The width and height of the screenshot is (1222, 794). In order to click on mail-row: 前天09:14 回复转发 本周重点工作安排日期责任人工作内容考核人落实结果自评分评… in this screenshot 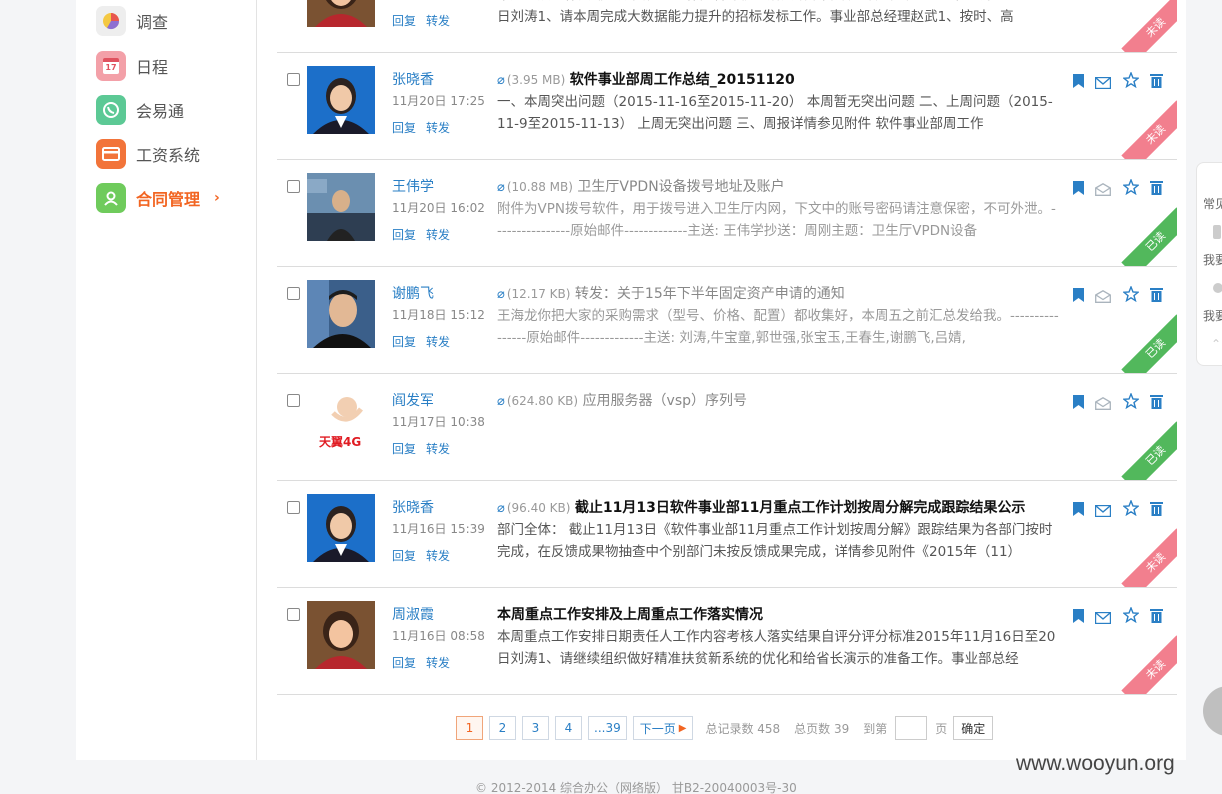, I will do `click(727, 26)`.